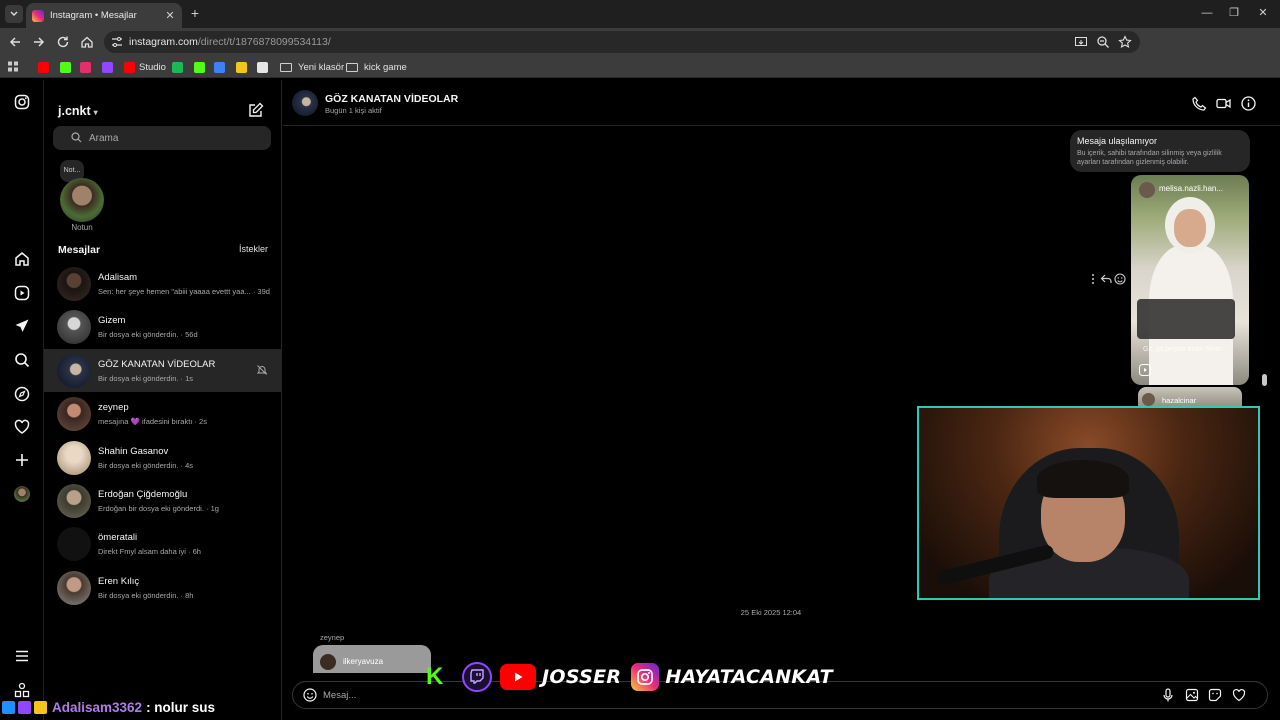 The width and height of the screenshot is (1280, 720). Describe the element at coordinates (1223, 103) in the screenshot. I see `video-call-icon` at that location.